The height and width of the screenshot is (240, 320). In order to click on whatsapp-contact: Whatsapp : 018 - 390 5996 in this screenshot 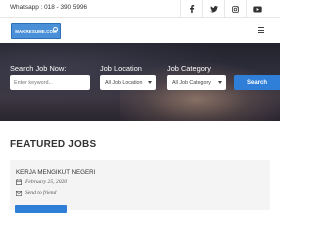, I will do `click(48, 7)`.